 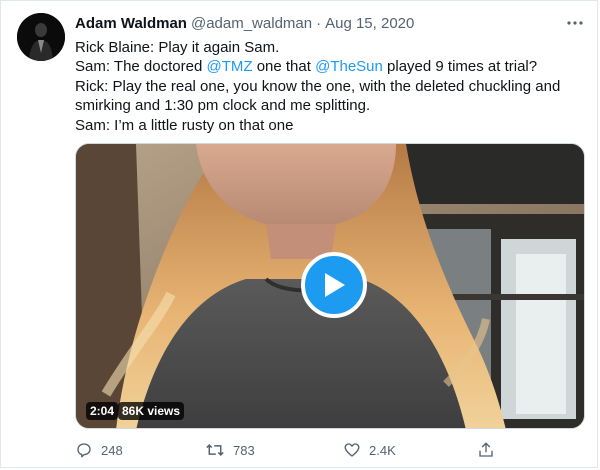 What do you see at coordinates (251, 23) in the screenshot?
I see `author-handle: @adam_waldman` at bounding box center [251, 23].